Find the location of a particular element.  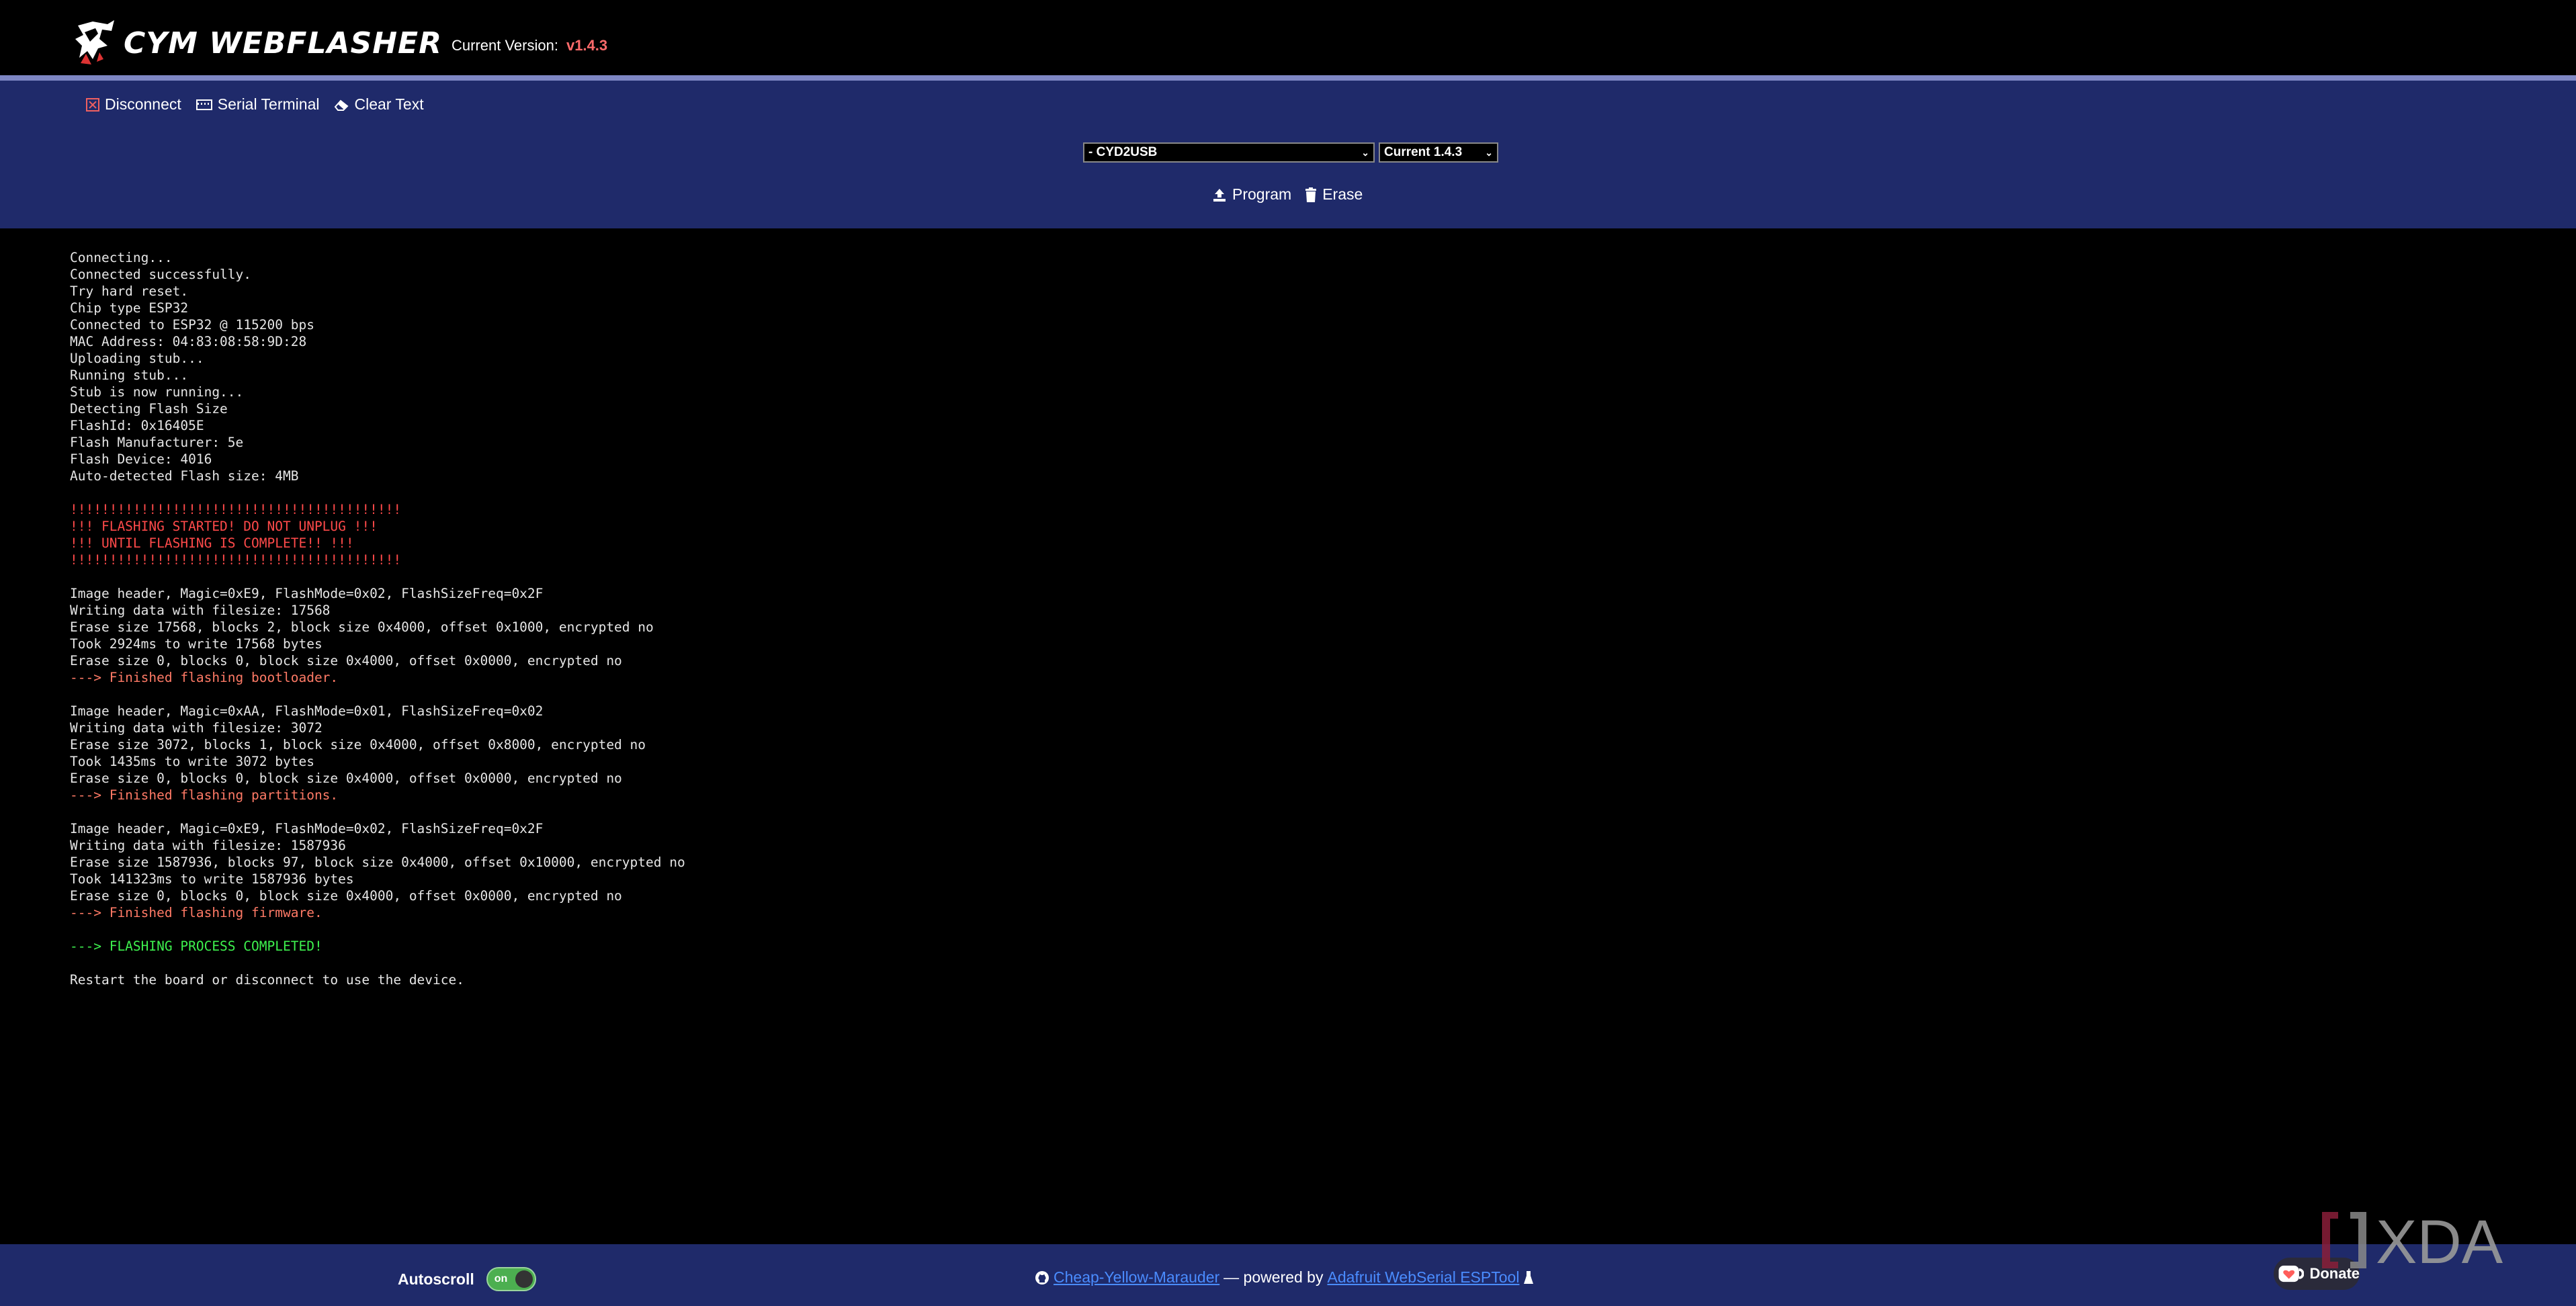

eraser-icon is located at coordinates (342, 105).